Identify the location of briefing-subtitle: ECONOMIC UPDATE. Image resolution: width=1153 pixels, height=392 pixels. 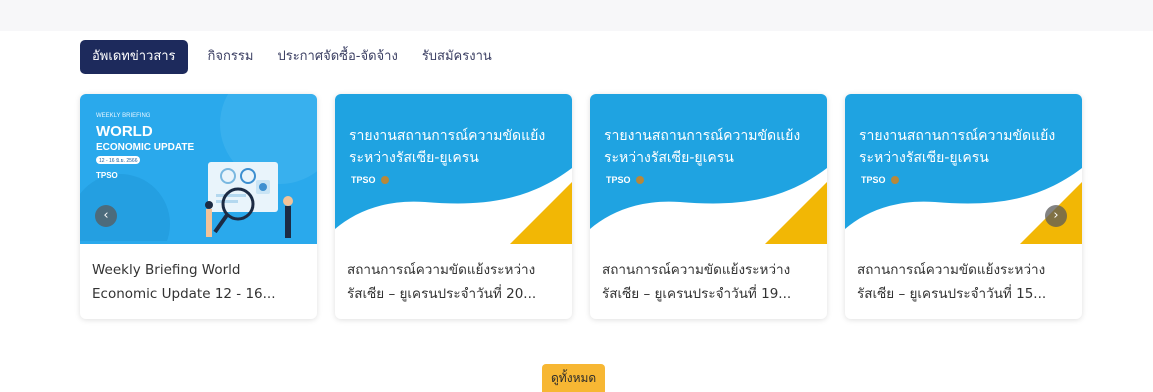
(145, 147).